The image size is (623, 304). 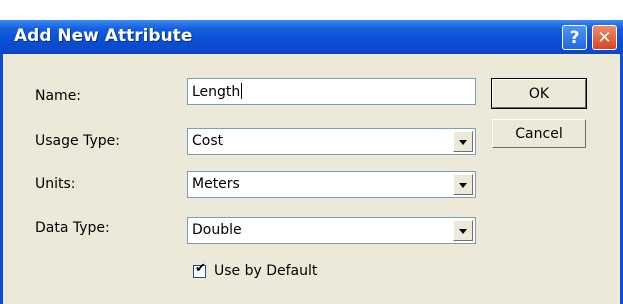 I want to click on close-button: ✕, so click(x=604, y=37).